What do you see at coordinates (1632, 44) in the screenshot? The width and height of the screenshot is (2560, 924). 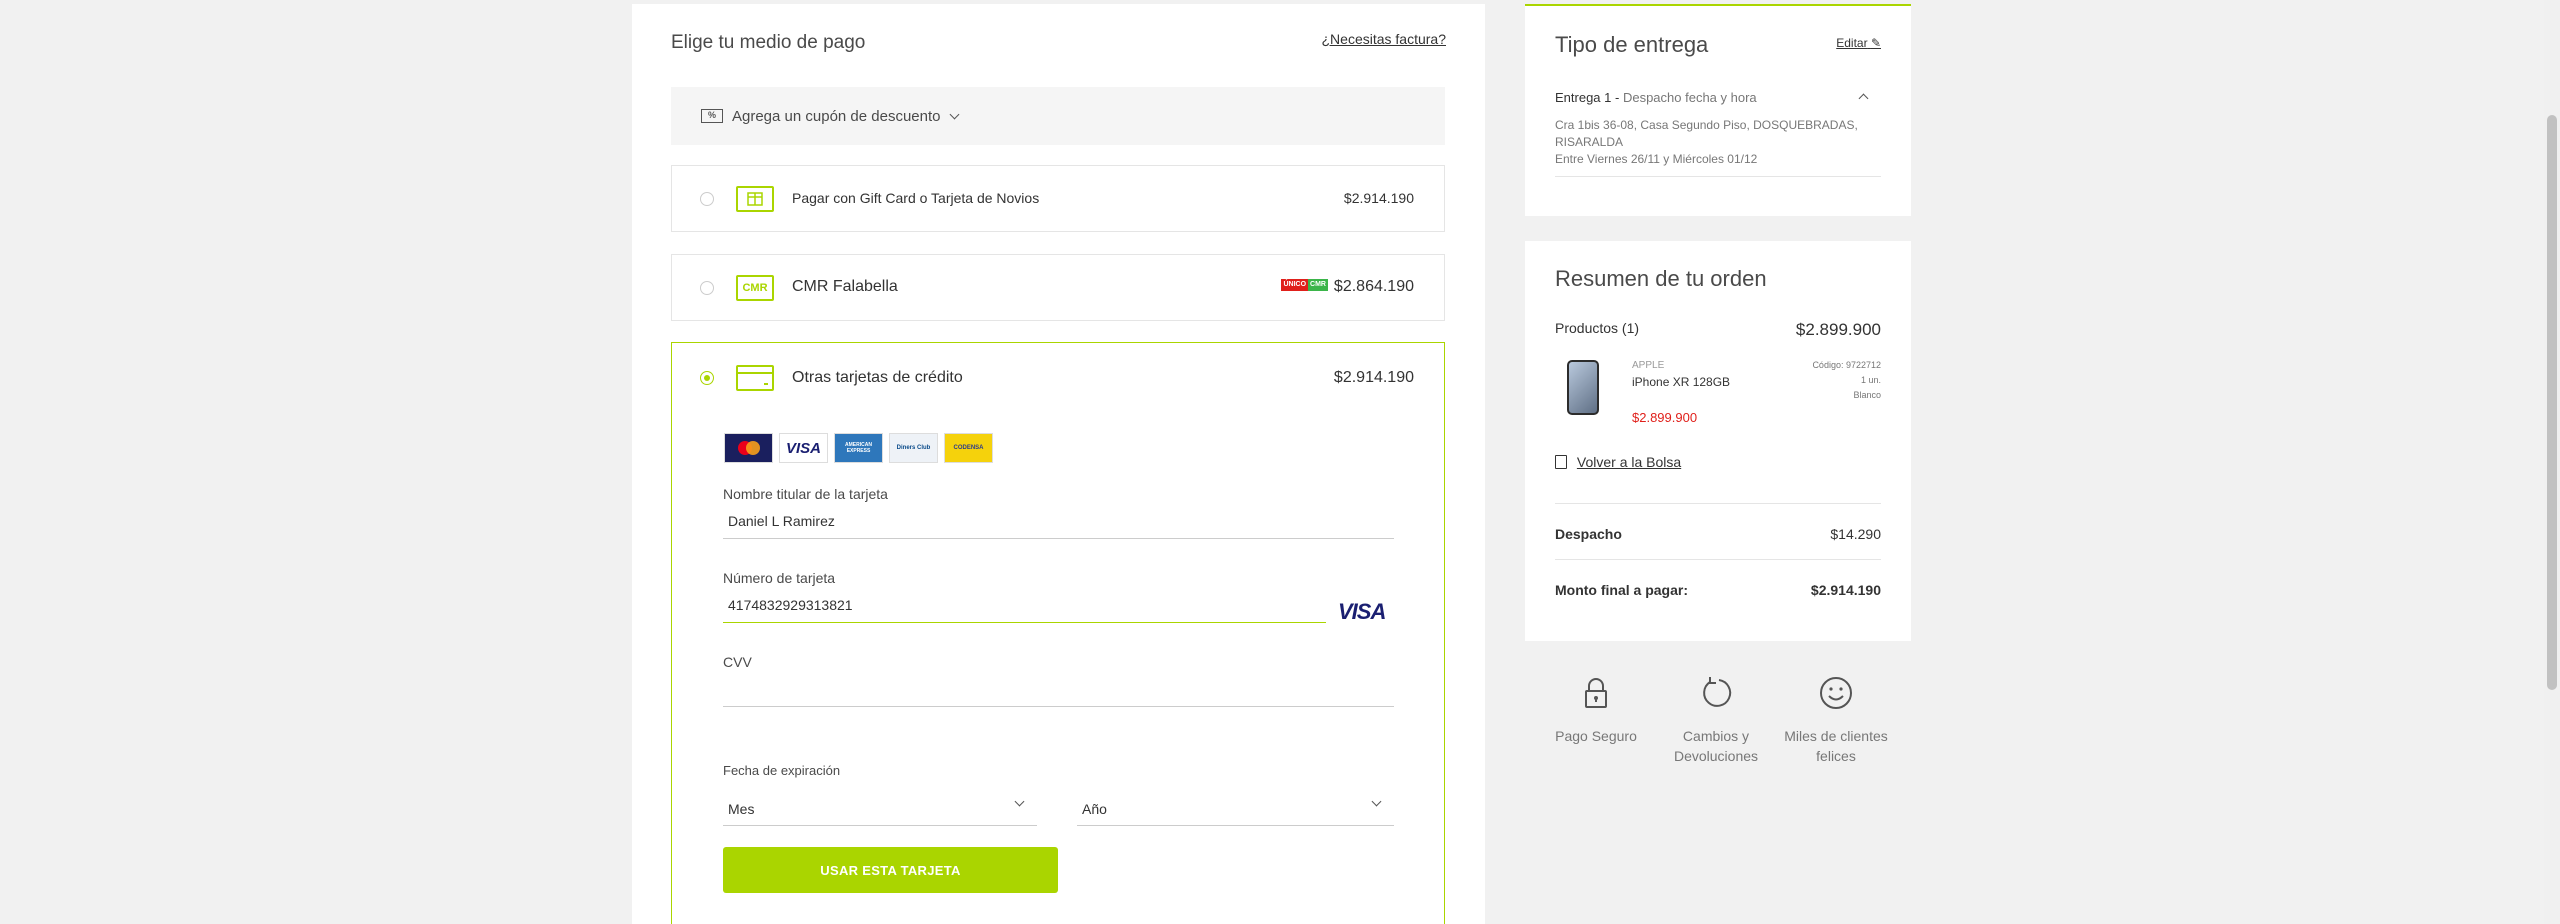 I see `delivery-title: Tipo de entrega` at bounding box center [1632, 44].